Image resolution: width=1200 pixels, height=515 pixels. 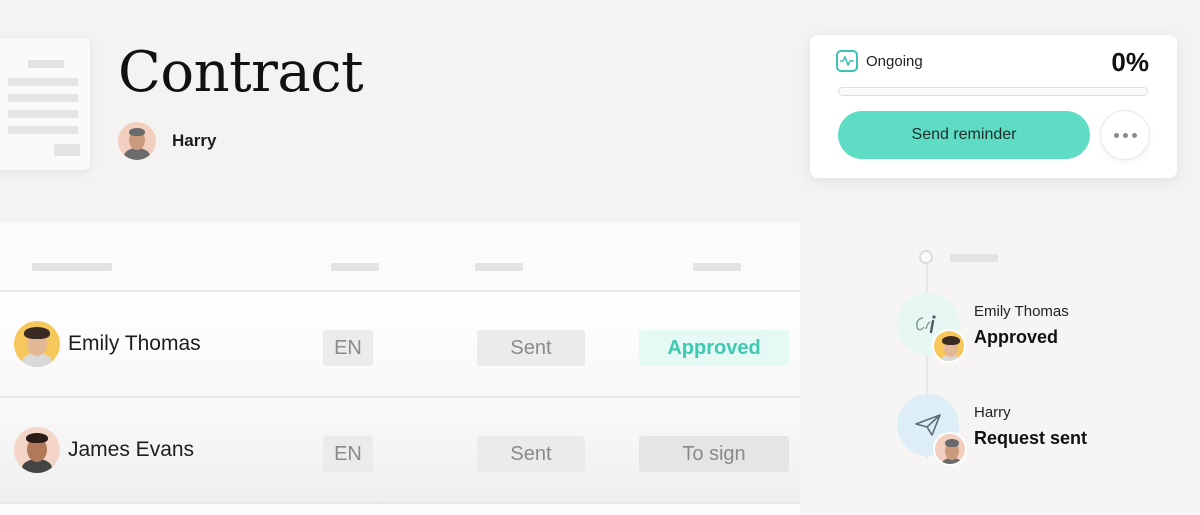 I want to click on document-thumbnail, so click(x=45, y=104).